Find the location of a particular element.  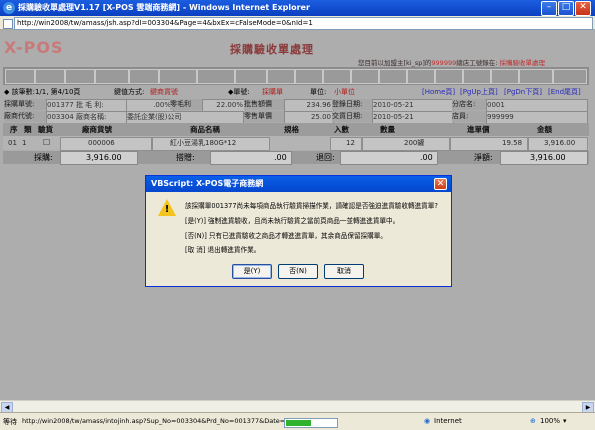

nav-home: [Home頁] is located at coordinates (438, 92).